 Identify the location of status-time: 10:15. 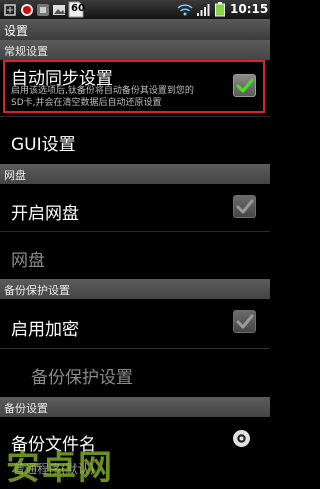
(249, 9).